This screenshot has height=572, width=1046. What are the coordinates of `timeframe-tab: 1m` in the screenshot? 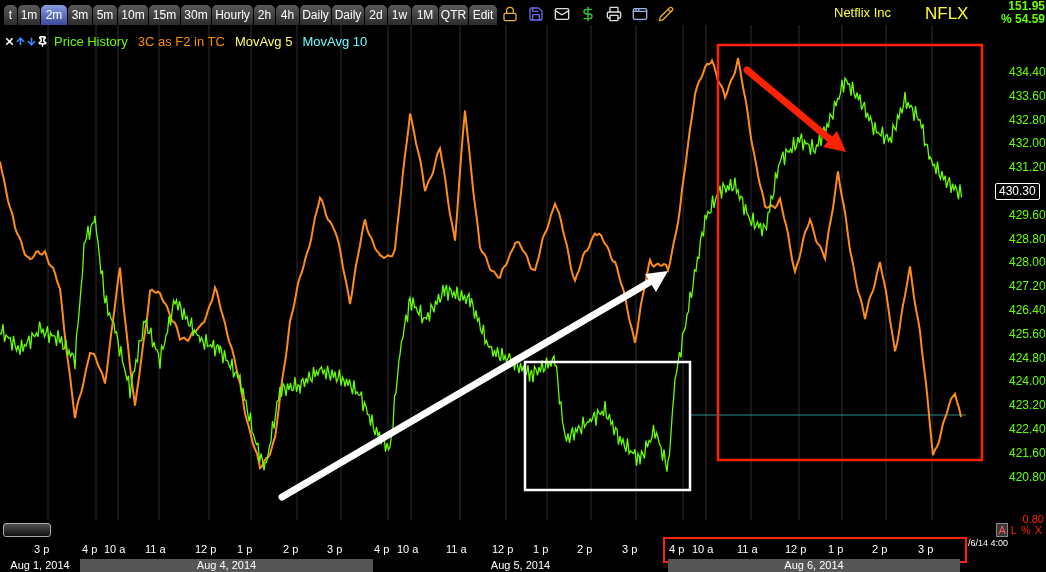 It's located at (29, 15).